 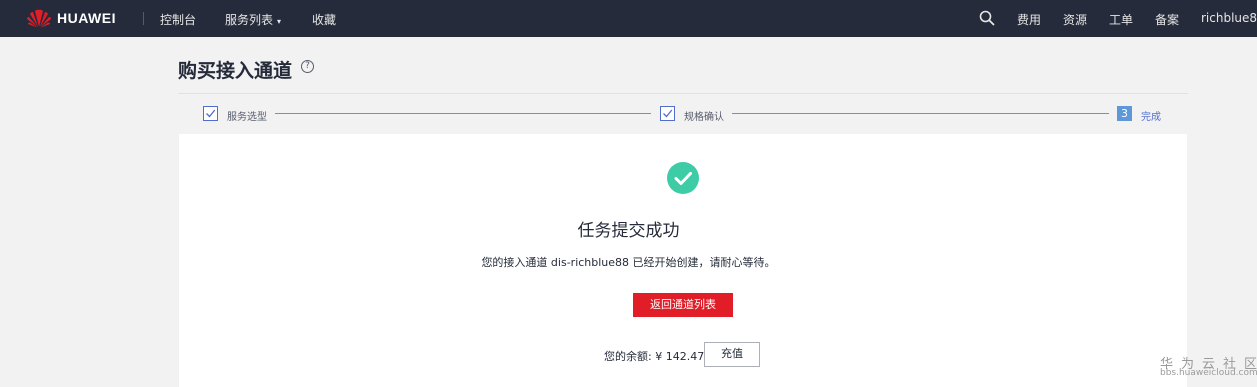 I want to click on step-1-label: 服务选型, so click(x=247, y=117).